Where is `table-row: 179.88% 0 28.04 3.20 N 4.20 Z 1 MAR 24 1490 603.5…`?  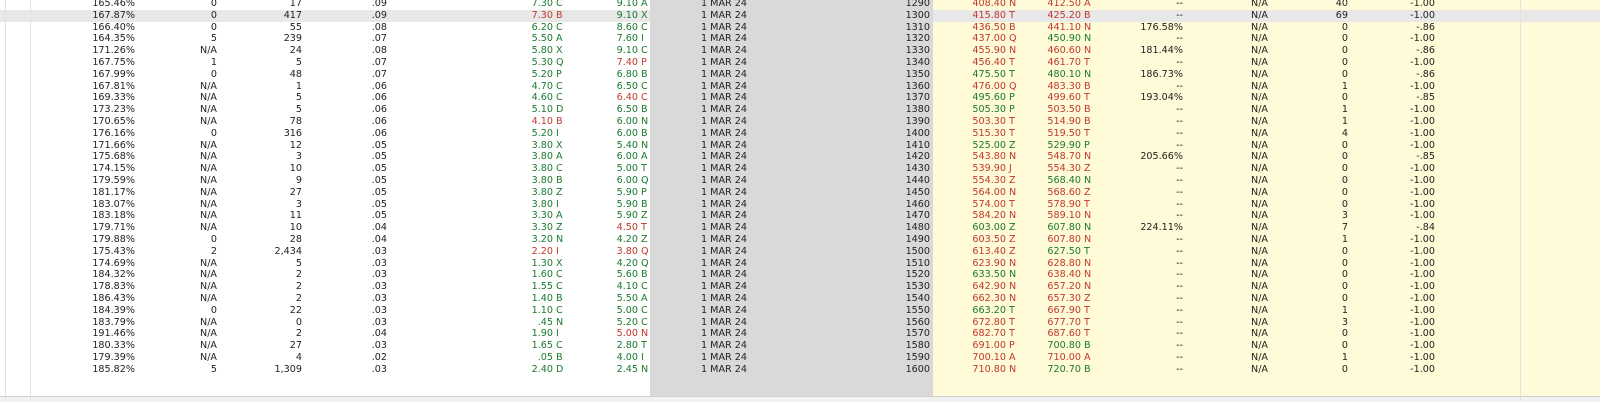
table-row: 179.88% 0 28.04 3.20 N 4.20 Z 1 MAR 24 1490 603.5… is located at coordinates (800, 240).